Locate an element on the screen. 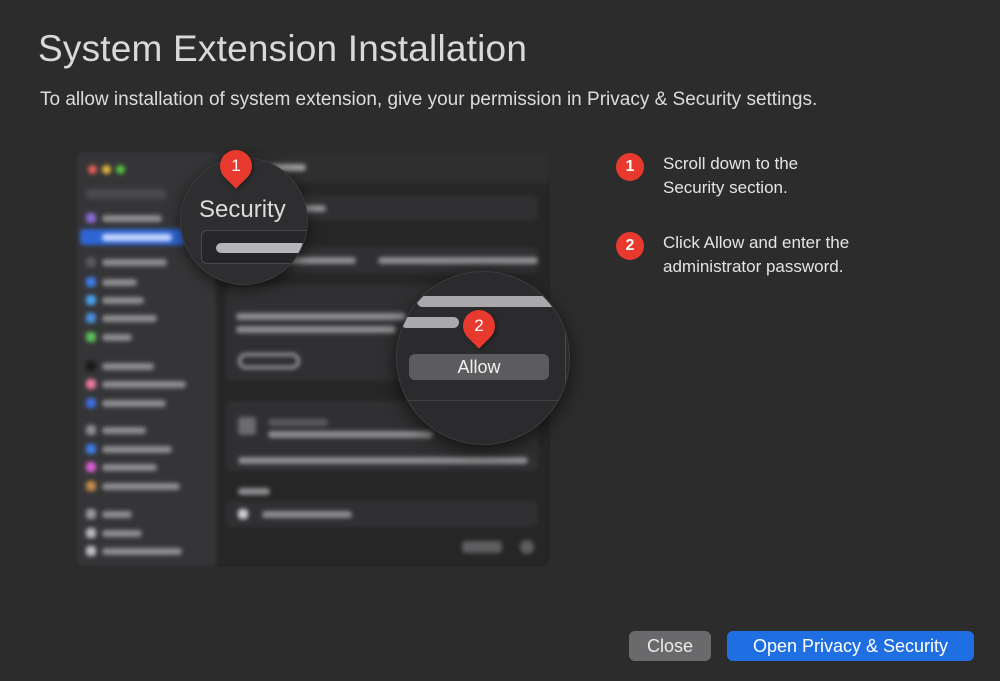  step-1-text: Scroll down to the Security section. is located at coordinates (731, 175).